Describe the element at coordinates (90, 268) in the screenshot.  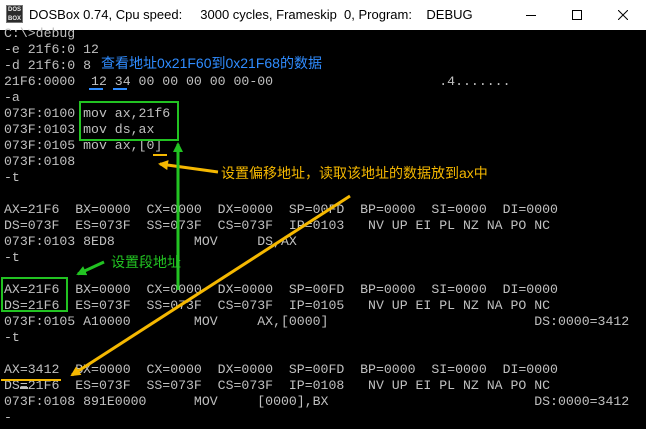
I see `arrow-segment-box` at that location.